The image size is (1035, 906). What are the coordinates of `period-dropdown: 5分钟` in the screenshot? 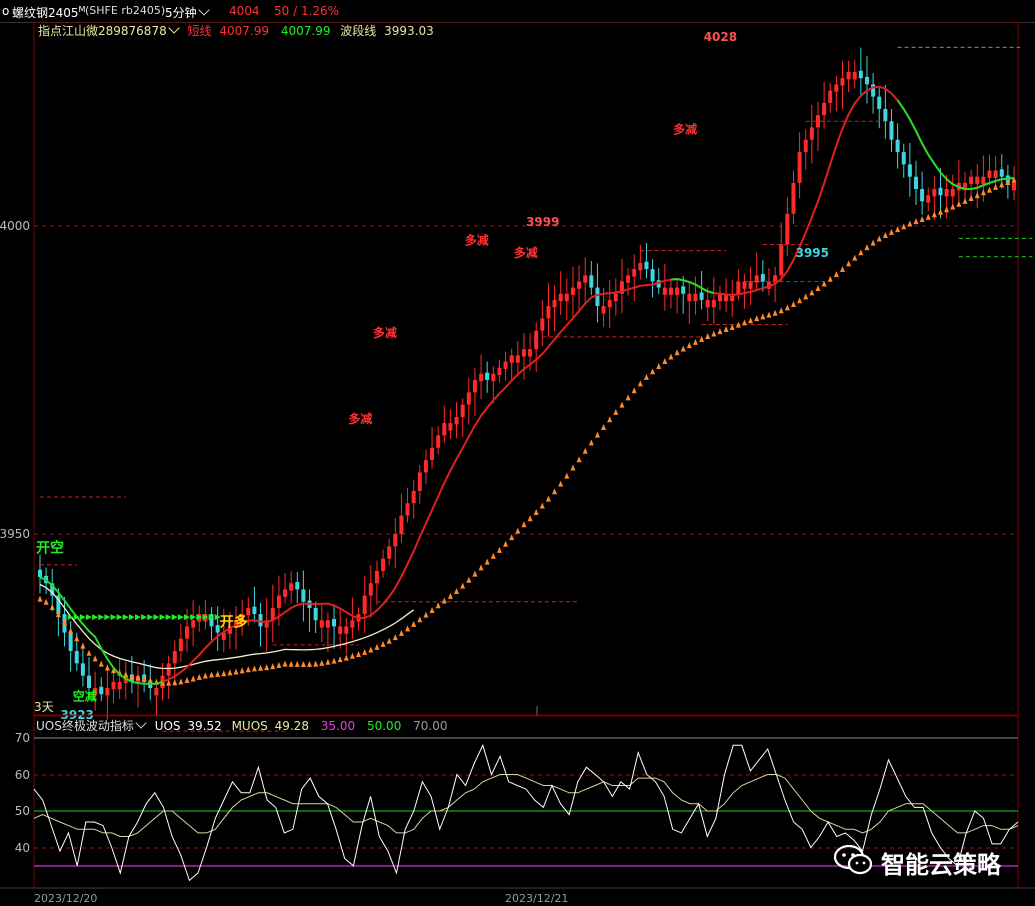 It's located at (187, 12).